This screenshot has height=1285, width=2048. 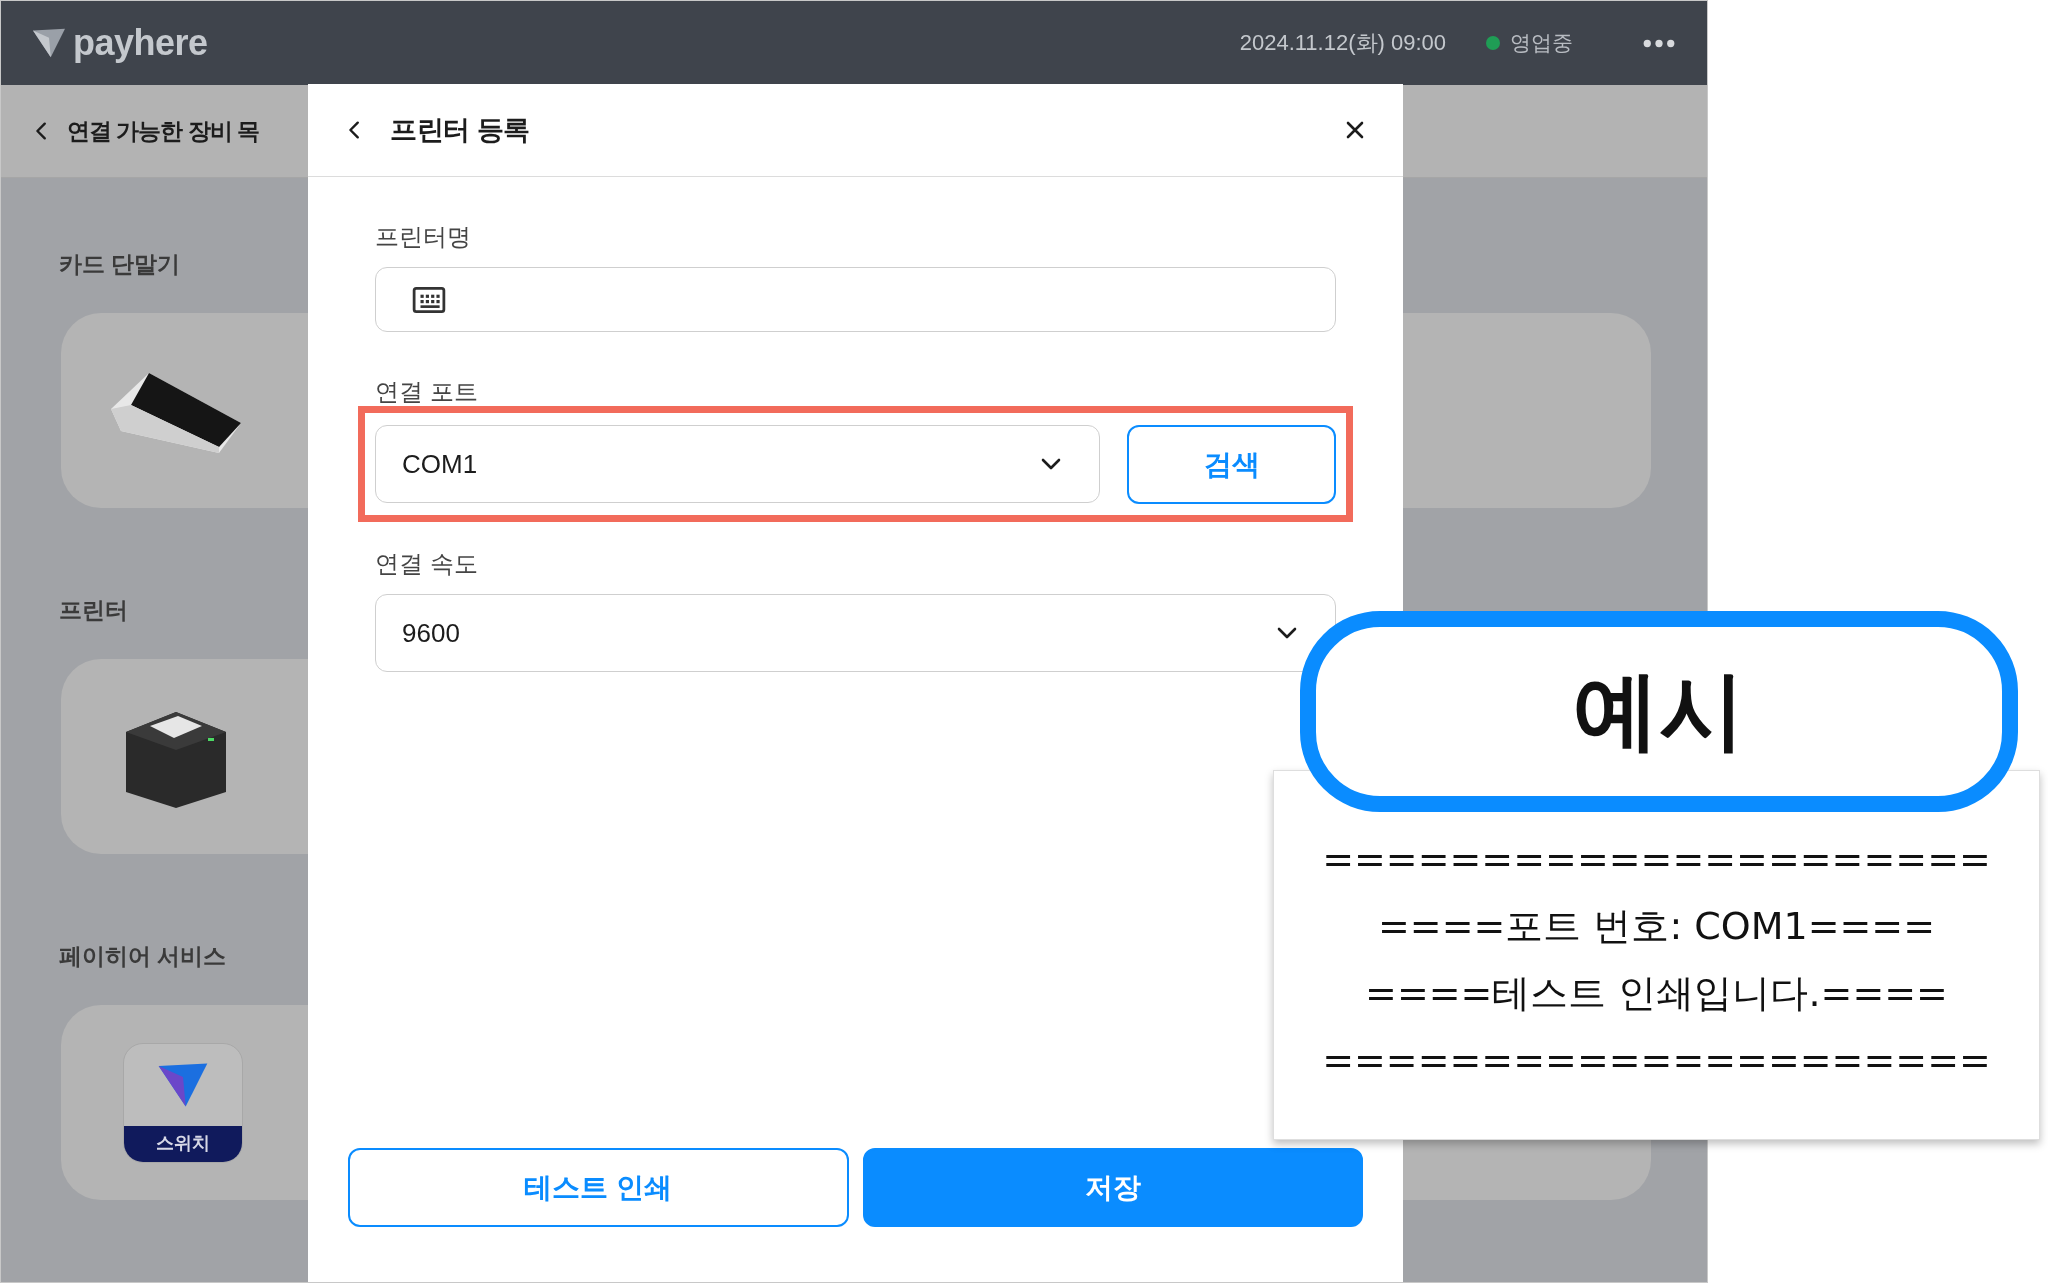 What do you see at coordinates (1659, 43) in the screenshot?
I see `more-icon` at bounding box center [1659, 43].